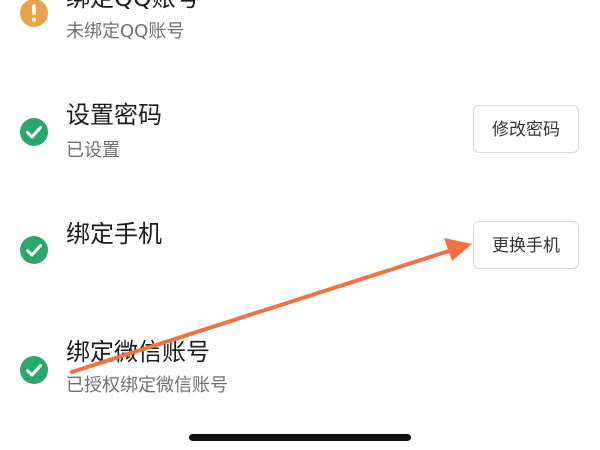  I want to click on row-title: 绑定QQ账号, so click(133, 6).